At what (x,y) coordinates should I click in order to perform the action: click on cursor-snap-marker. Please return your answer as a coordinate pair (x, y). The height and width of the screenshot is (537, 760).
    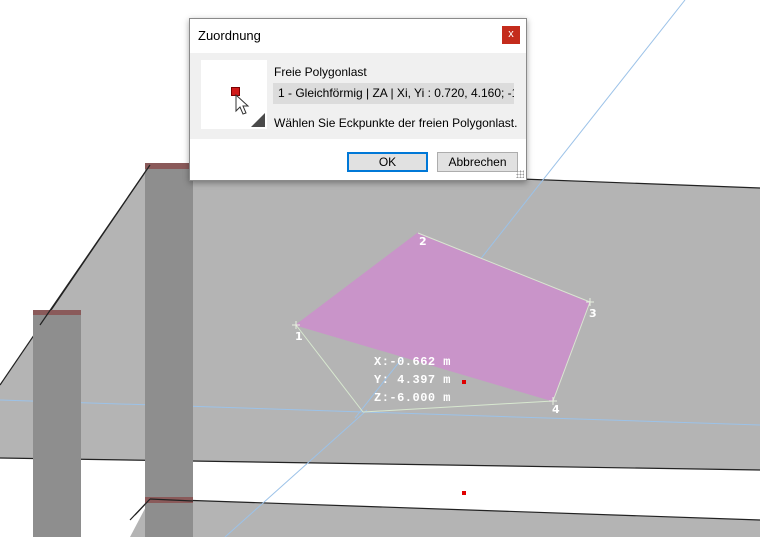
    Looking at the image, I should click on (464, 382).